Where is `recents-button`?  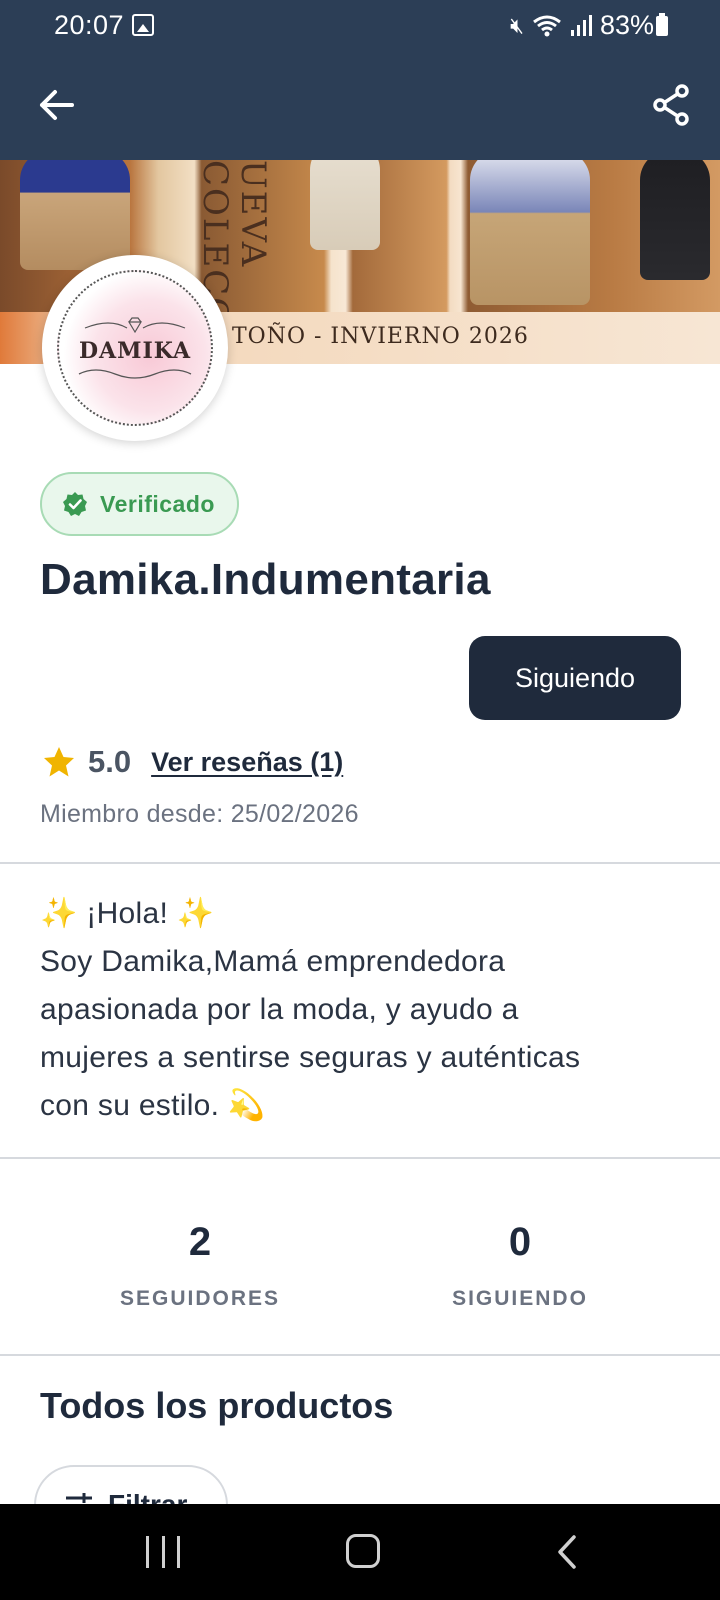
recents-button is located at coordinates (163, 1552).